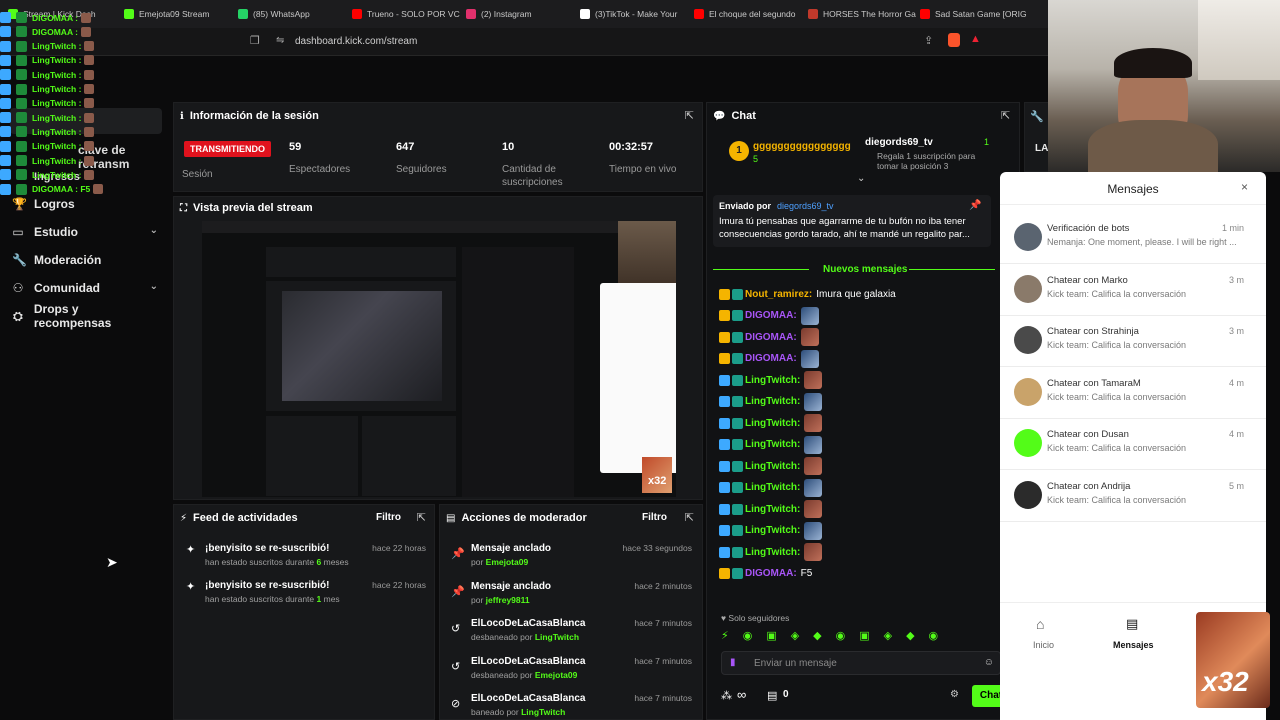 This screenshot has width=1280, height=720. Describe the element at coordinates (85, 204) in the screenshot. I see `sidebar-item-logros: 🏆 Logros` at that location.